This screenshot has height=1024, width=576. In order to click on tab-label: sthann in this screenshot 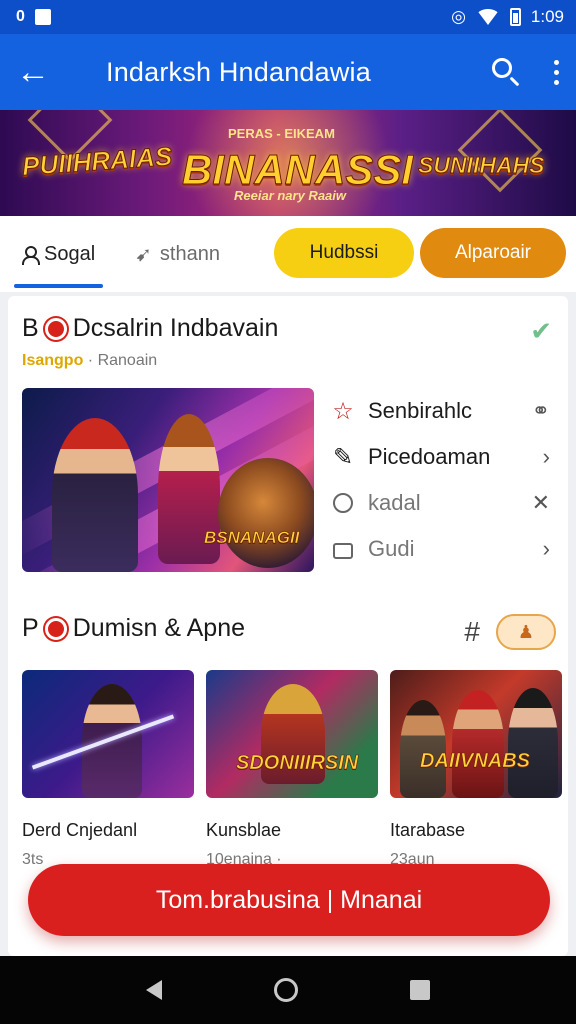, I will do `click(189, 253)`.